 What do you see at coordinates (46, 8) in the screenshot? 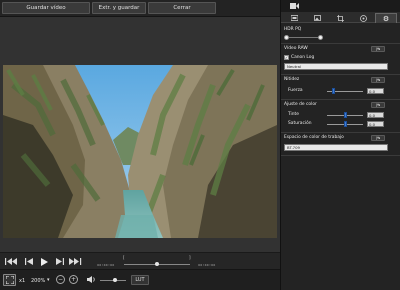
I see `save-video-button: Guardar vídeo` at bounding box center [46, 8].